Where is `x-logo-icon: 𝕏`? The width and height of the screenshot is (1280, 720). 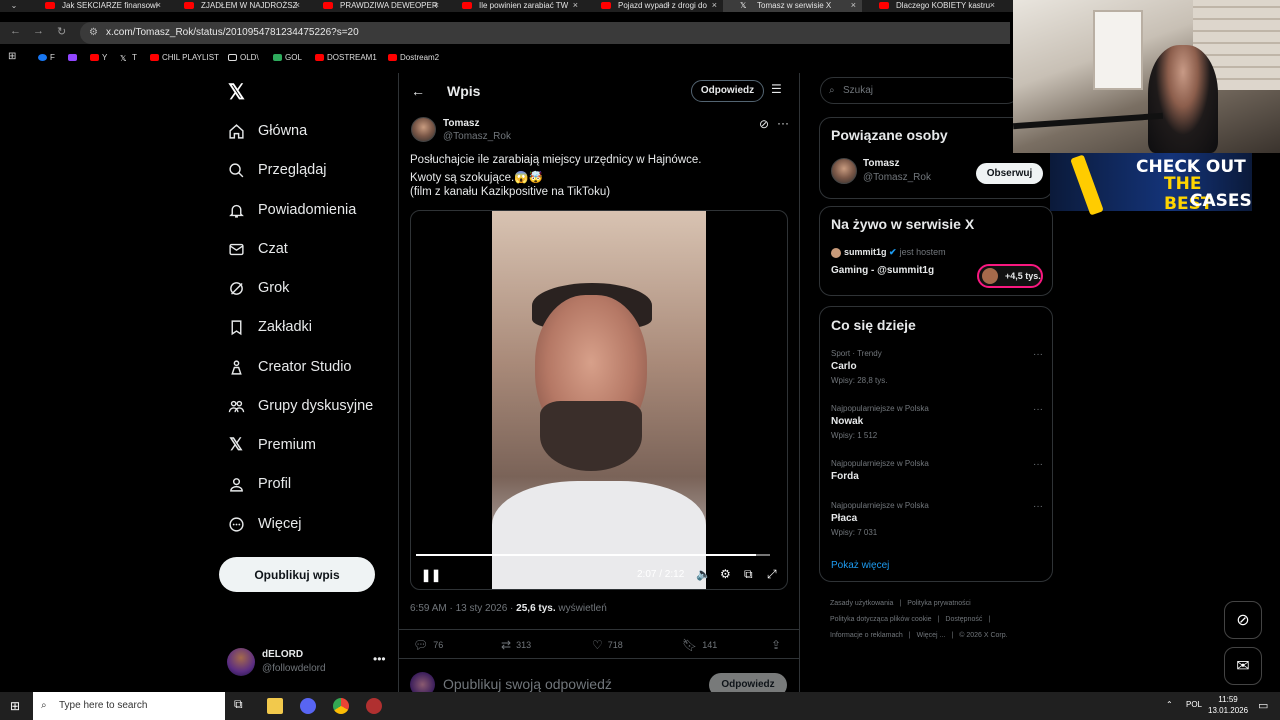 x-logo-icon: 𝕏 is located at coordinates (236, 92).